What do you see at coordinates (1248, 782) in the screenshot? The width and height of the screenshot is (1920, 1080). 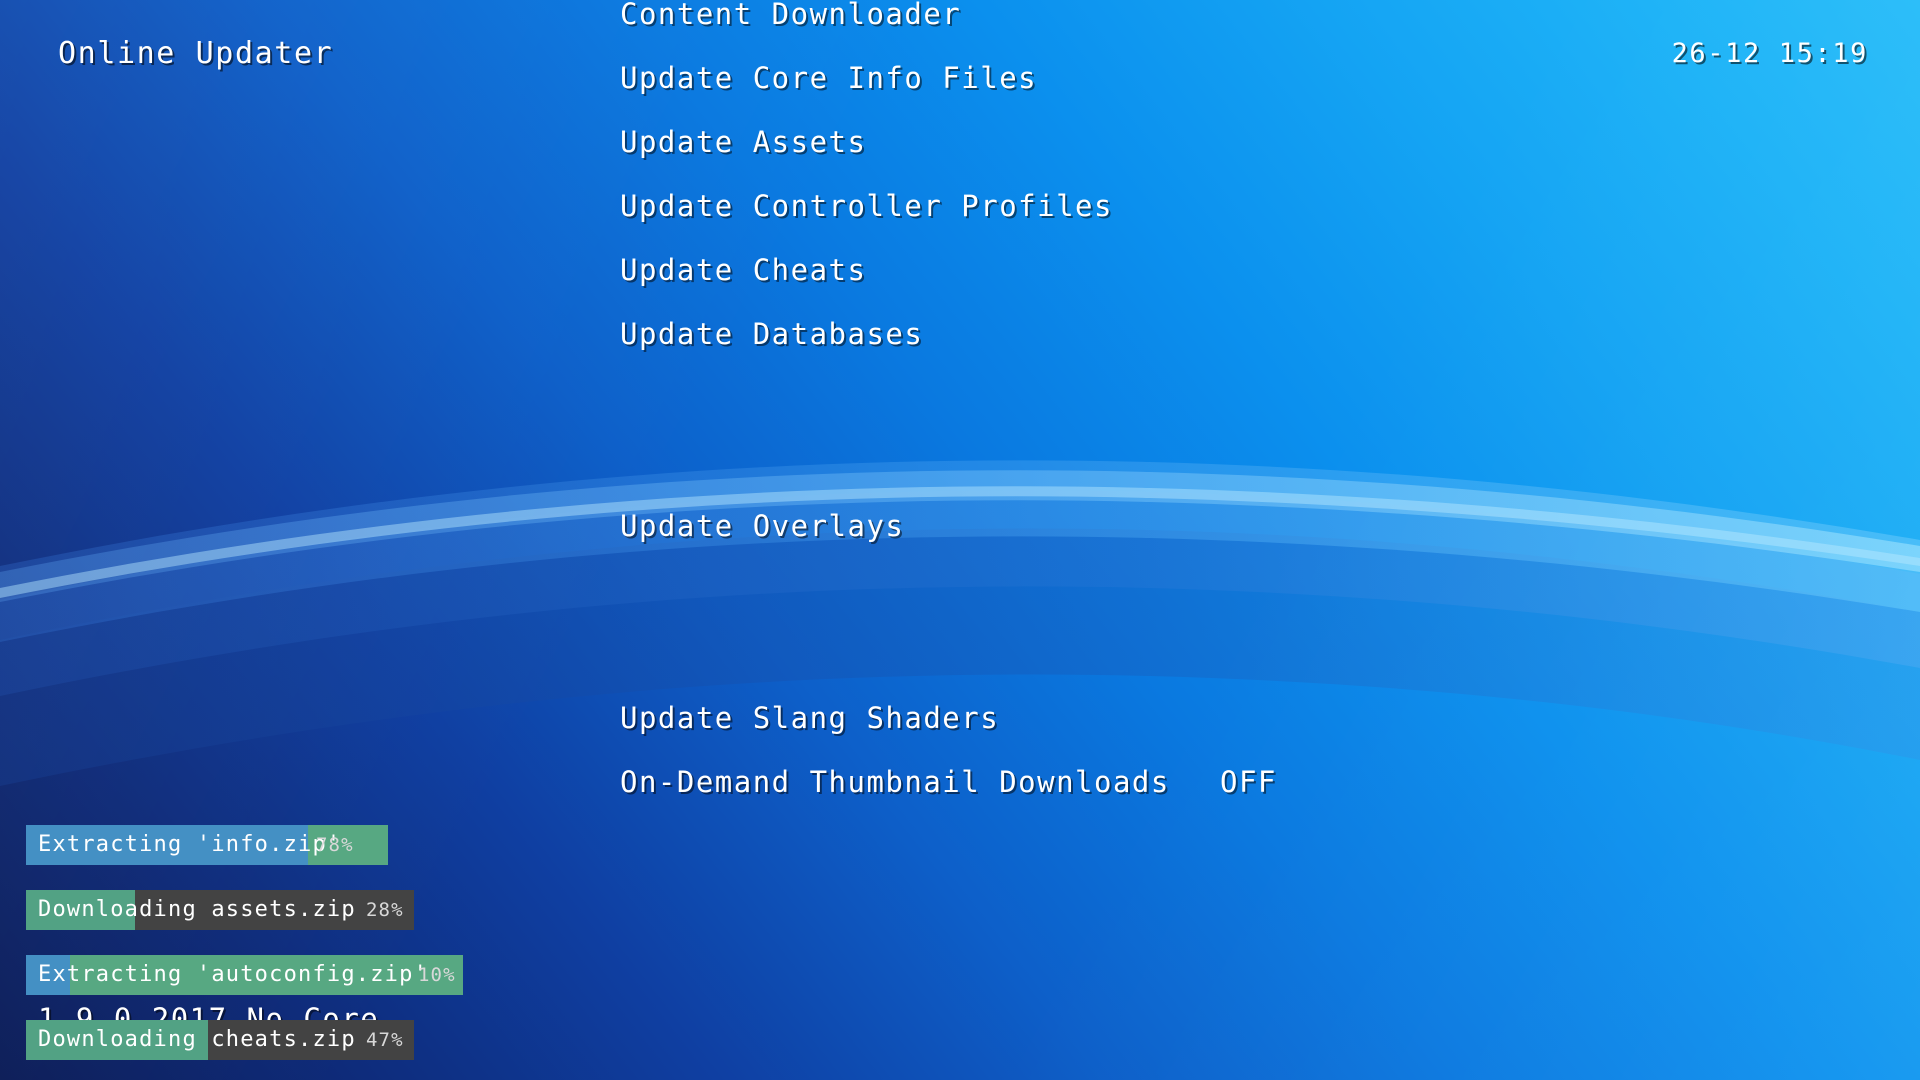 I see `menu-item-value: OFF` at bounding box center [1248, 782].